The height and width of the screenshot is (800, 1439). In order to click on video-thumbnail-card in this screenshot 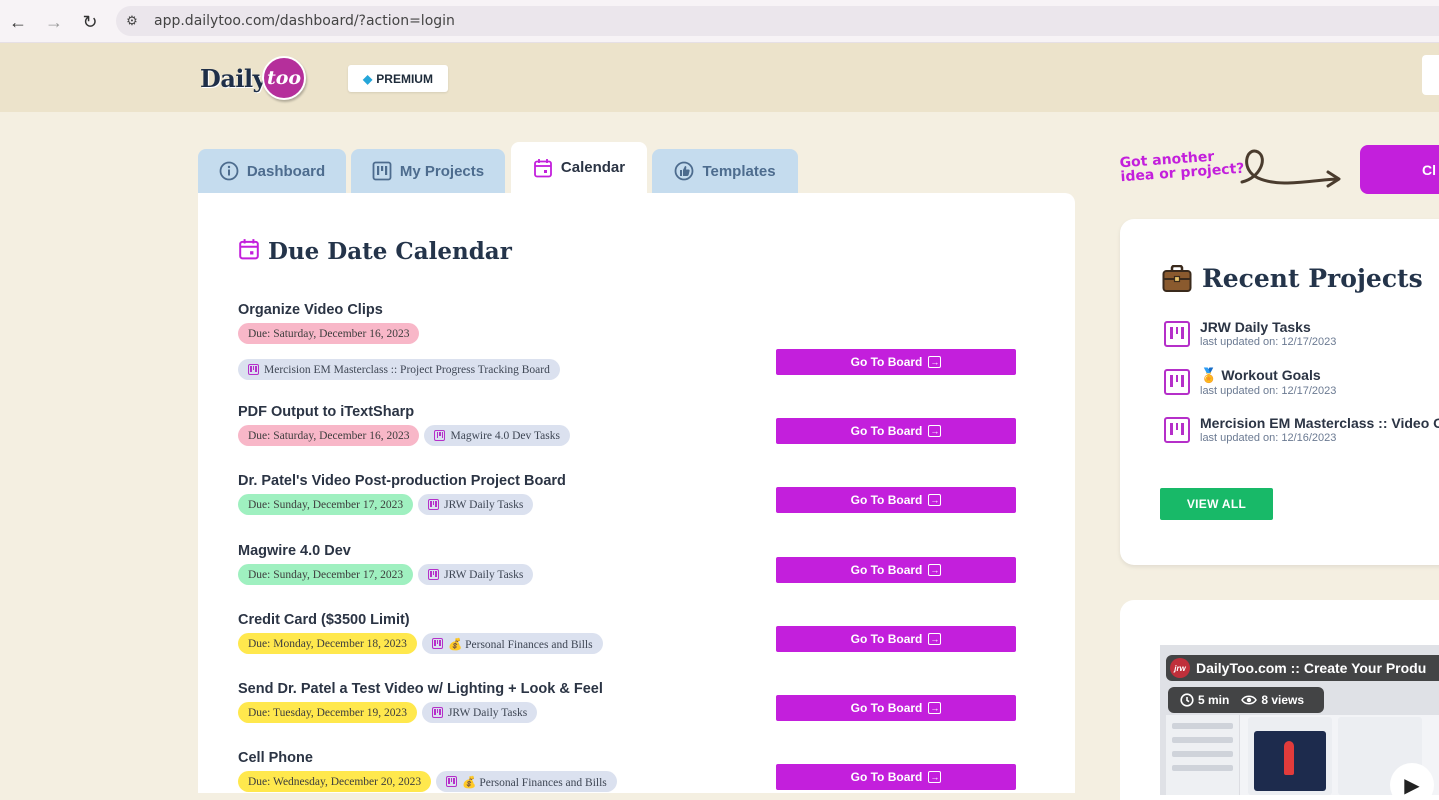, I will do `click(1290, 761)`.